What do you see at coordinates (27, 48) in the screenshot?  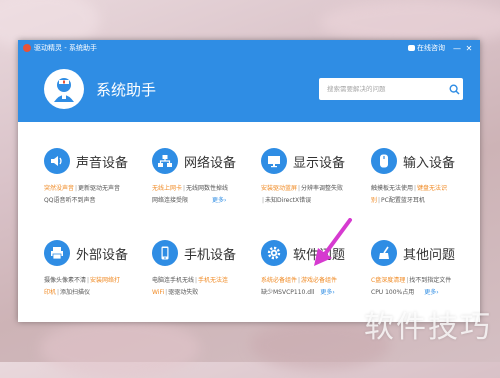 I see `app-logo-icon` at bounding box center [27, 48].